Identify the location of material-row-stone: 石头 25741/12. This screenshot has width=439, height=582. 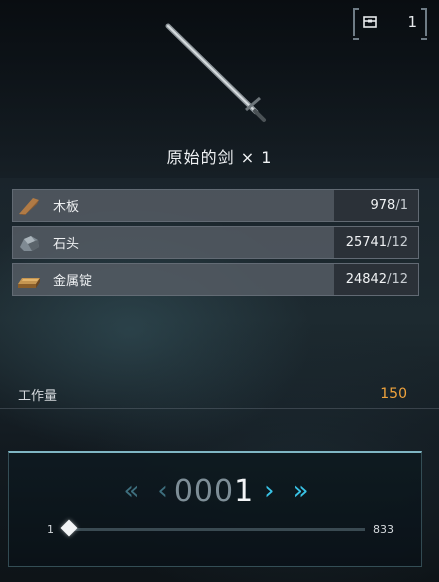
(215, 242).